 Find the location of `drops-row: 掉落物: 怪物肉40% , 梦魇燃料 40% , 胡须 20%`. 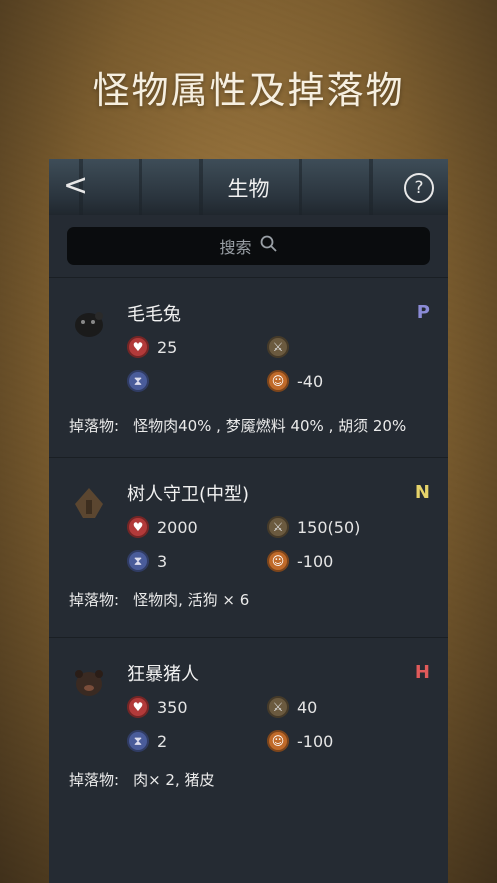

drops-row: 掉落物: 怪物肉40% , 梦魇燃料 40% , 胡须 20% is located at coordinates (243, 426).